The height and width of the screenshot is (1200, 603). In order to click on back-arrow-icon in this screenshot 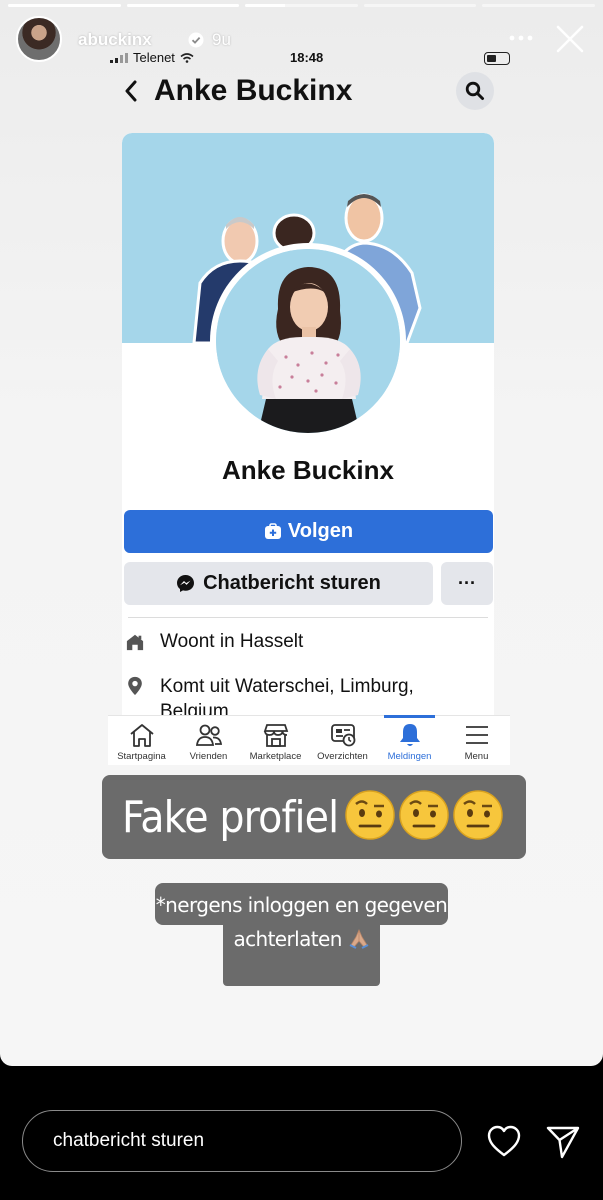, I will do `click(131, 91)`.